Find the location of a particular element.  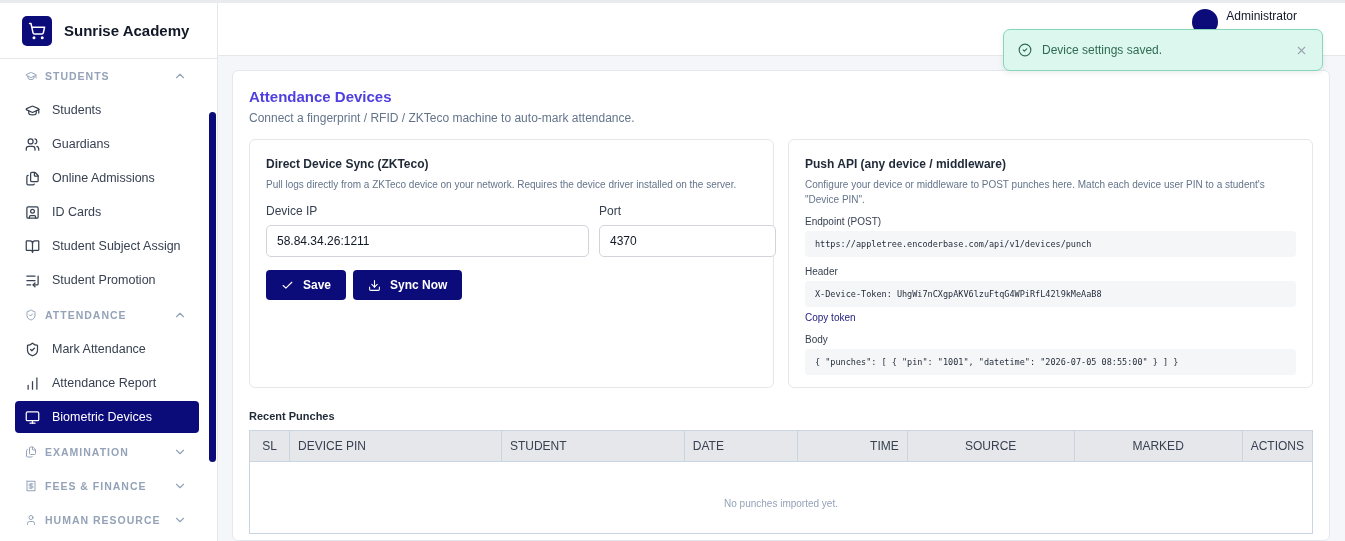

toast-message: Device settings saved. is located at coordinates (1103, 50).